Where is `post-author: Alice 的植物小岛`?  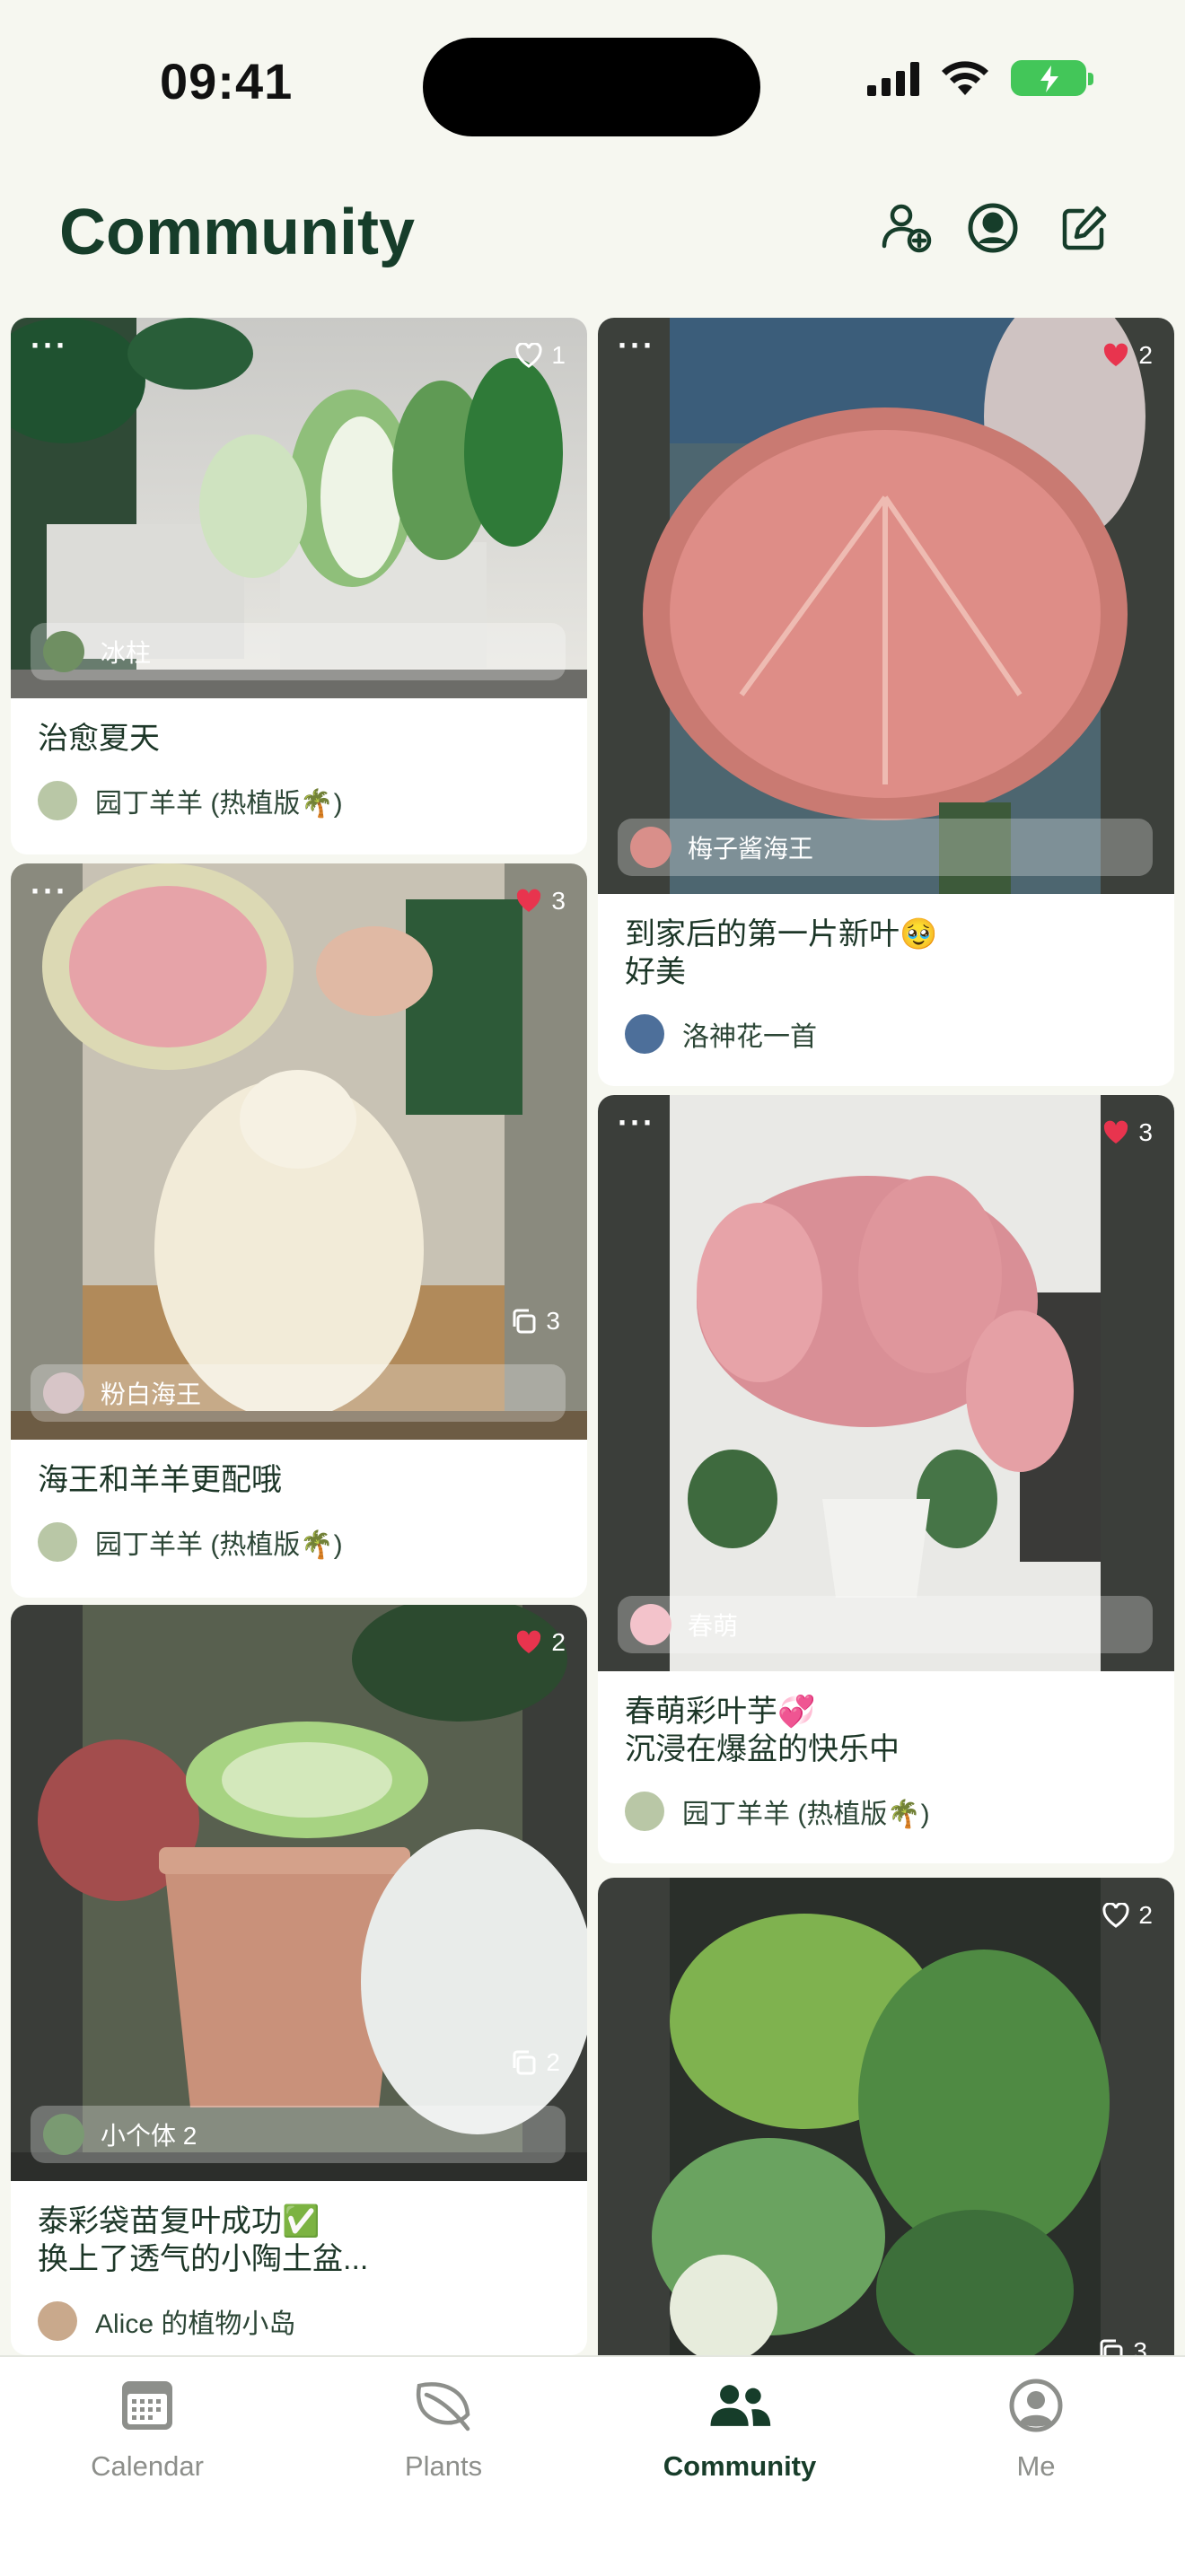 post-author: Alice 的植物小岛 is located at coordinates (299, 2321).